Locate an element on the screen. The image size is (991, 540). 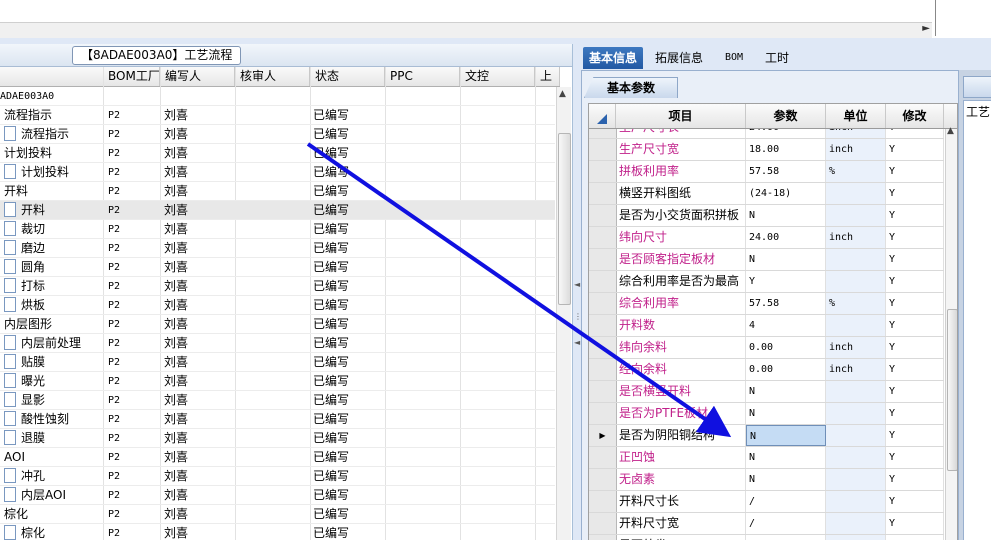
param-row: 经向余料 0.00 inch Y is located at coordinates (766, 370).